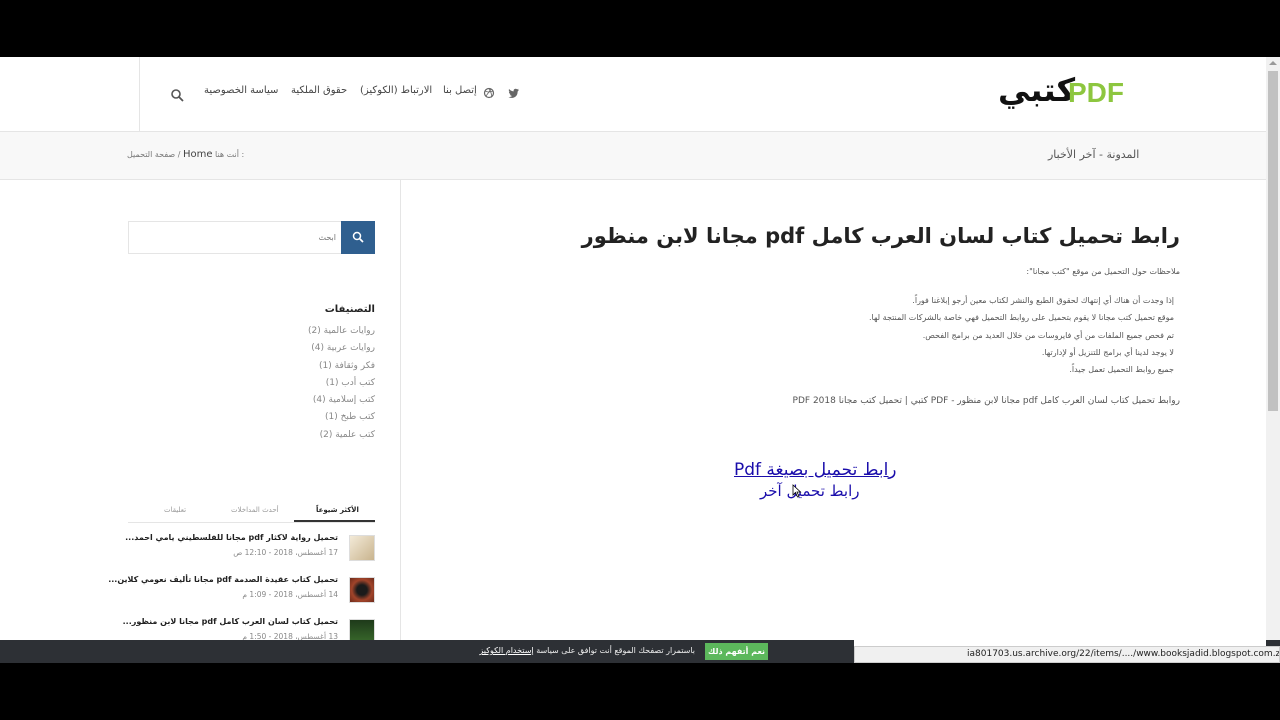 The width and height of the screenshot is (1280, 720). Describe the element at coordinates (506, 650) in the screenshot. I see `cookie-policy-link: إستخدام الكوكيز` at that location.